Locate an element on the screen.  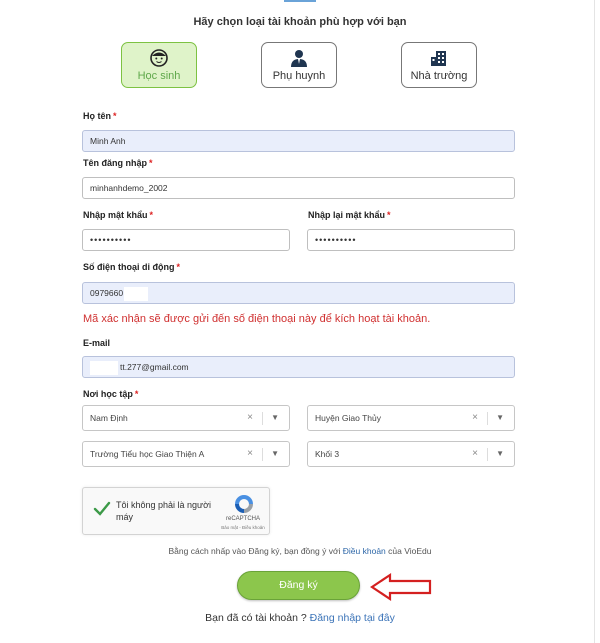
checkmark-icon is located at coordinates (102, 509).